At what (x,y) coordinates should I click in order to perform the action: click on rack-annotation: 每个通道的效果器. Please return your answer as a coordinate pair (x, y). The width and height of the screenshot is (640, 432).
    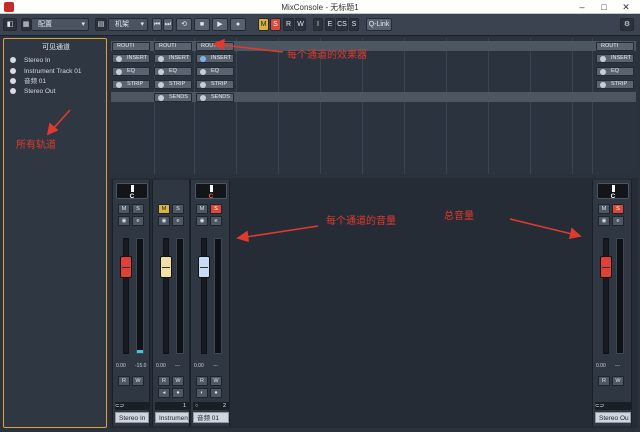
    Looking at the image, I should click on (327, 55).